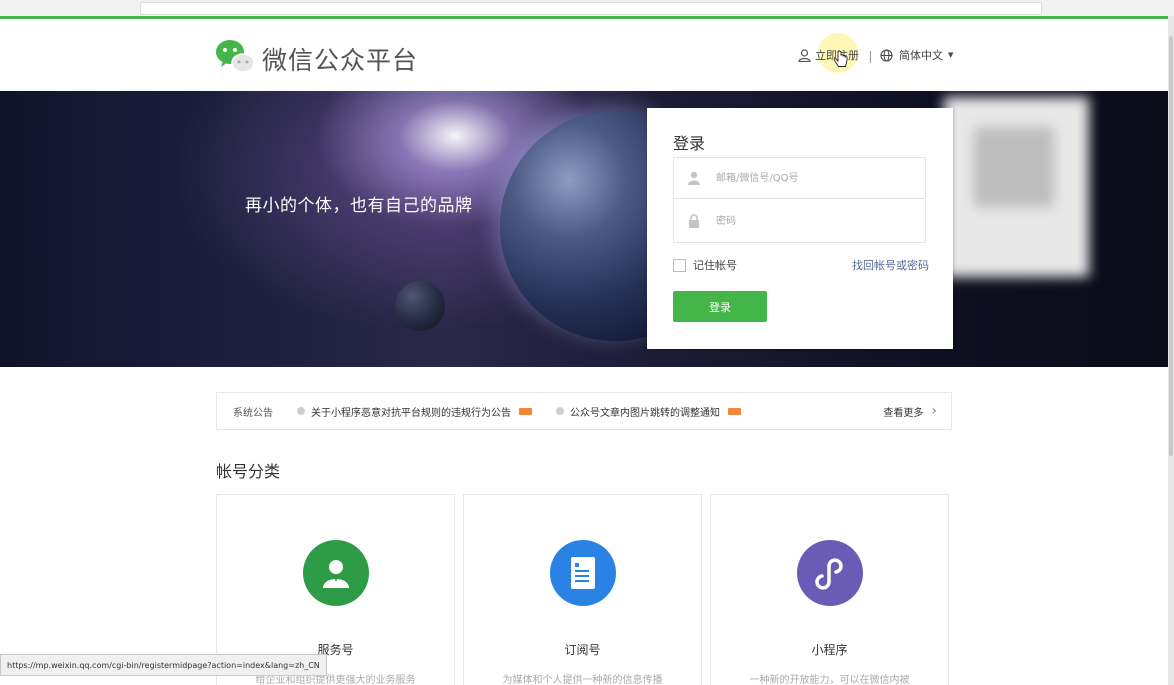 This screenshot has width=1174, height=685. What do you see at coordinates (248, 471) in the screenshot?
I see `account-types-title: 帐号分类` at bounding box center [248, 471].